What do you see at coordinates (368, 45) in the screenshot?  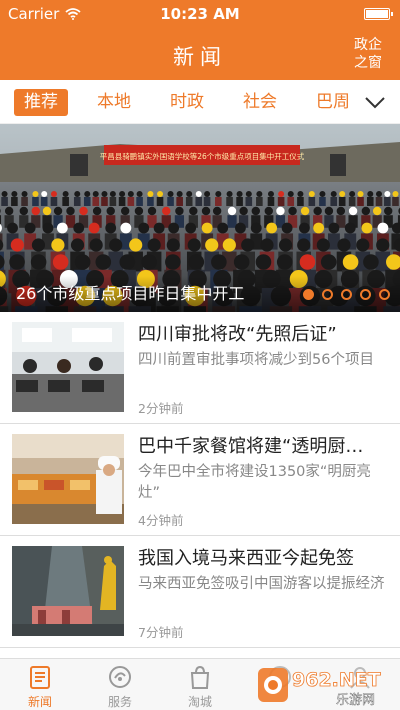 I see `gov-link-line-1: 政企` at bounding box center [368, 45].